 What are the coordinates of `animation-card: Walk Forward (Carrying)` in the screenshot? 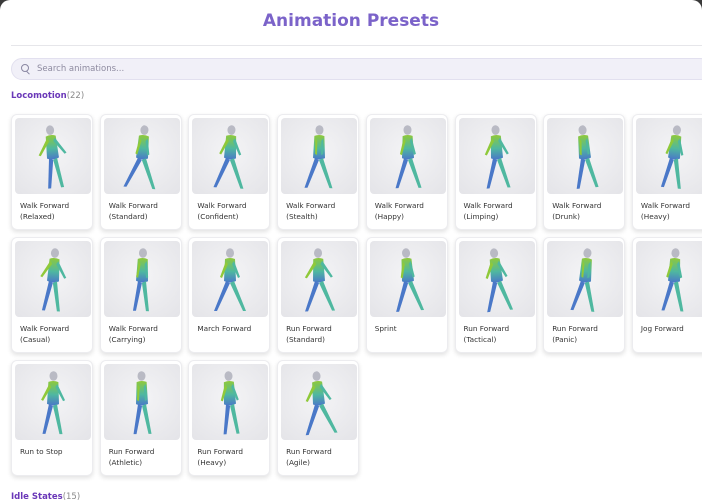 It's located at (140, 295).